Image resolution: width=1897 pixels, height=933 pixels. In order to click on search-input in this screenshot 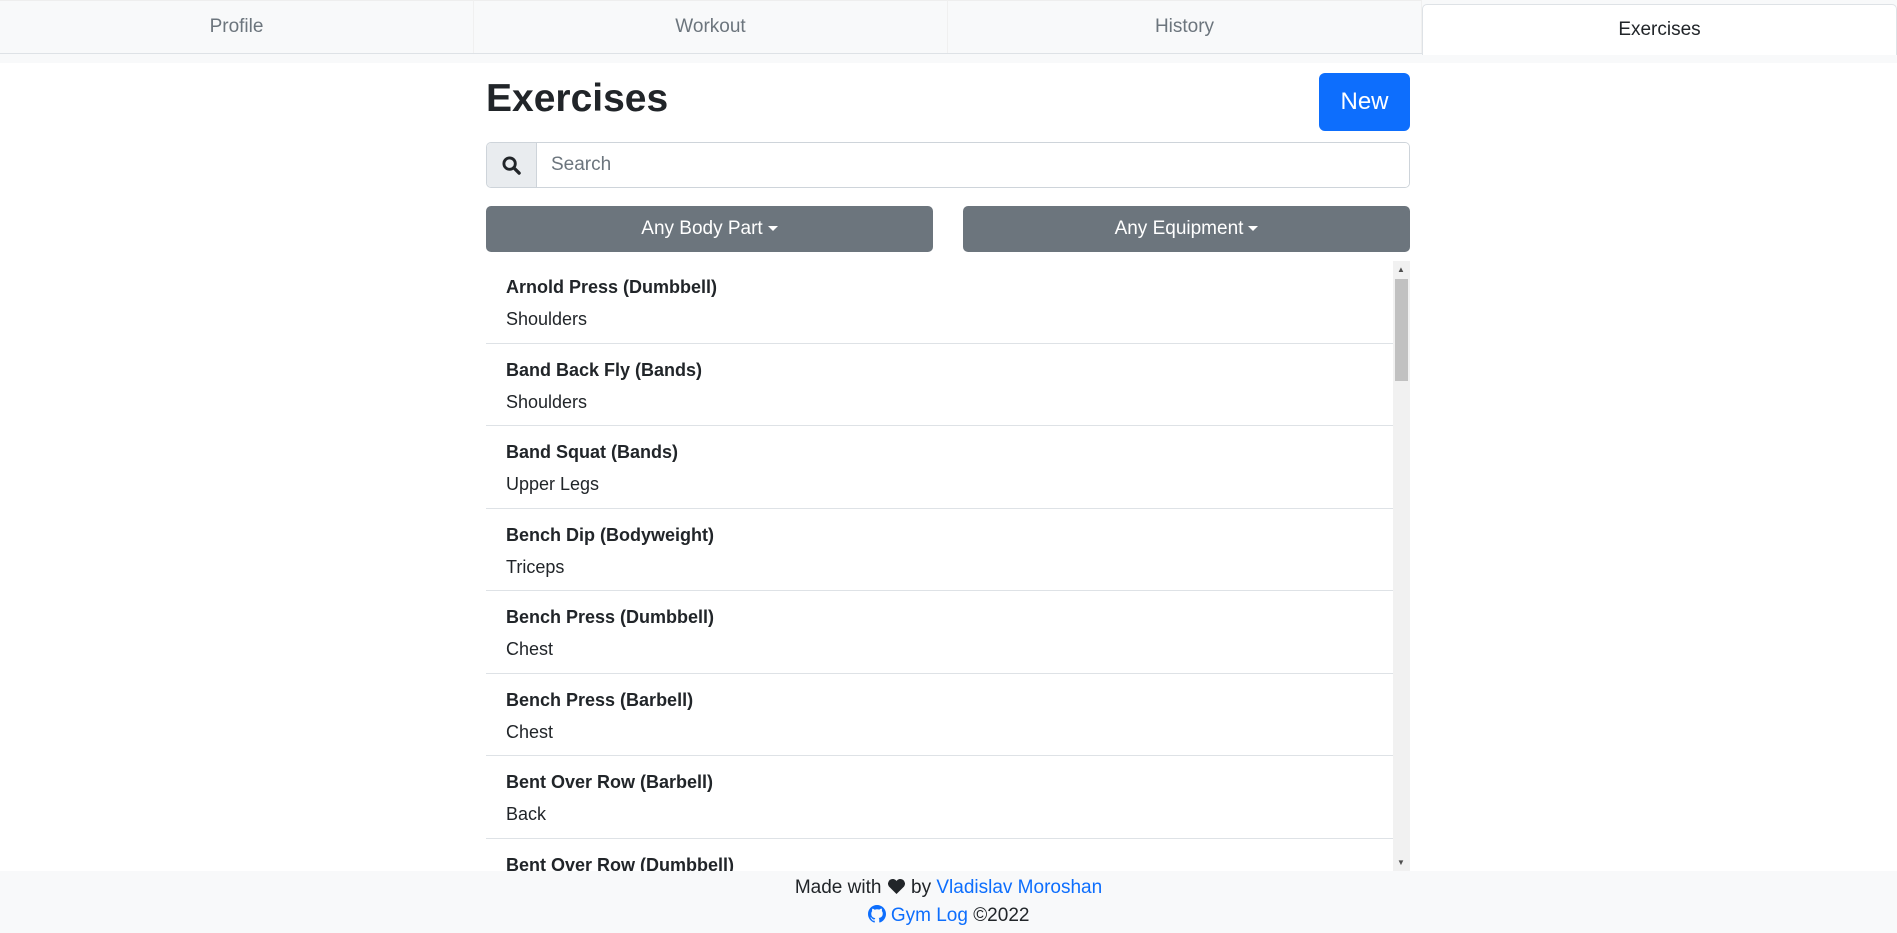, I will do `click(973, 165)`.